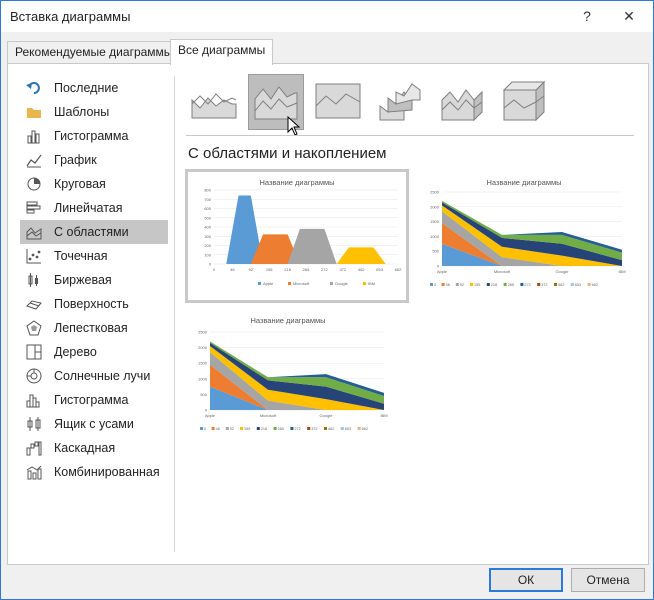 Image resolution: width=654 pixels, height=600 pixels. I want to click on sidebar-item-label: Комбинированная, so click(107, 472).